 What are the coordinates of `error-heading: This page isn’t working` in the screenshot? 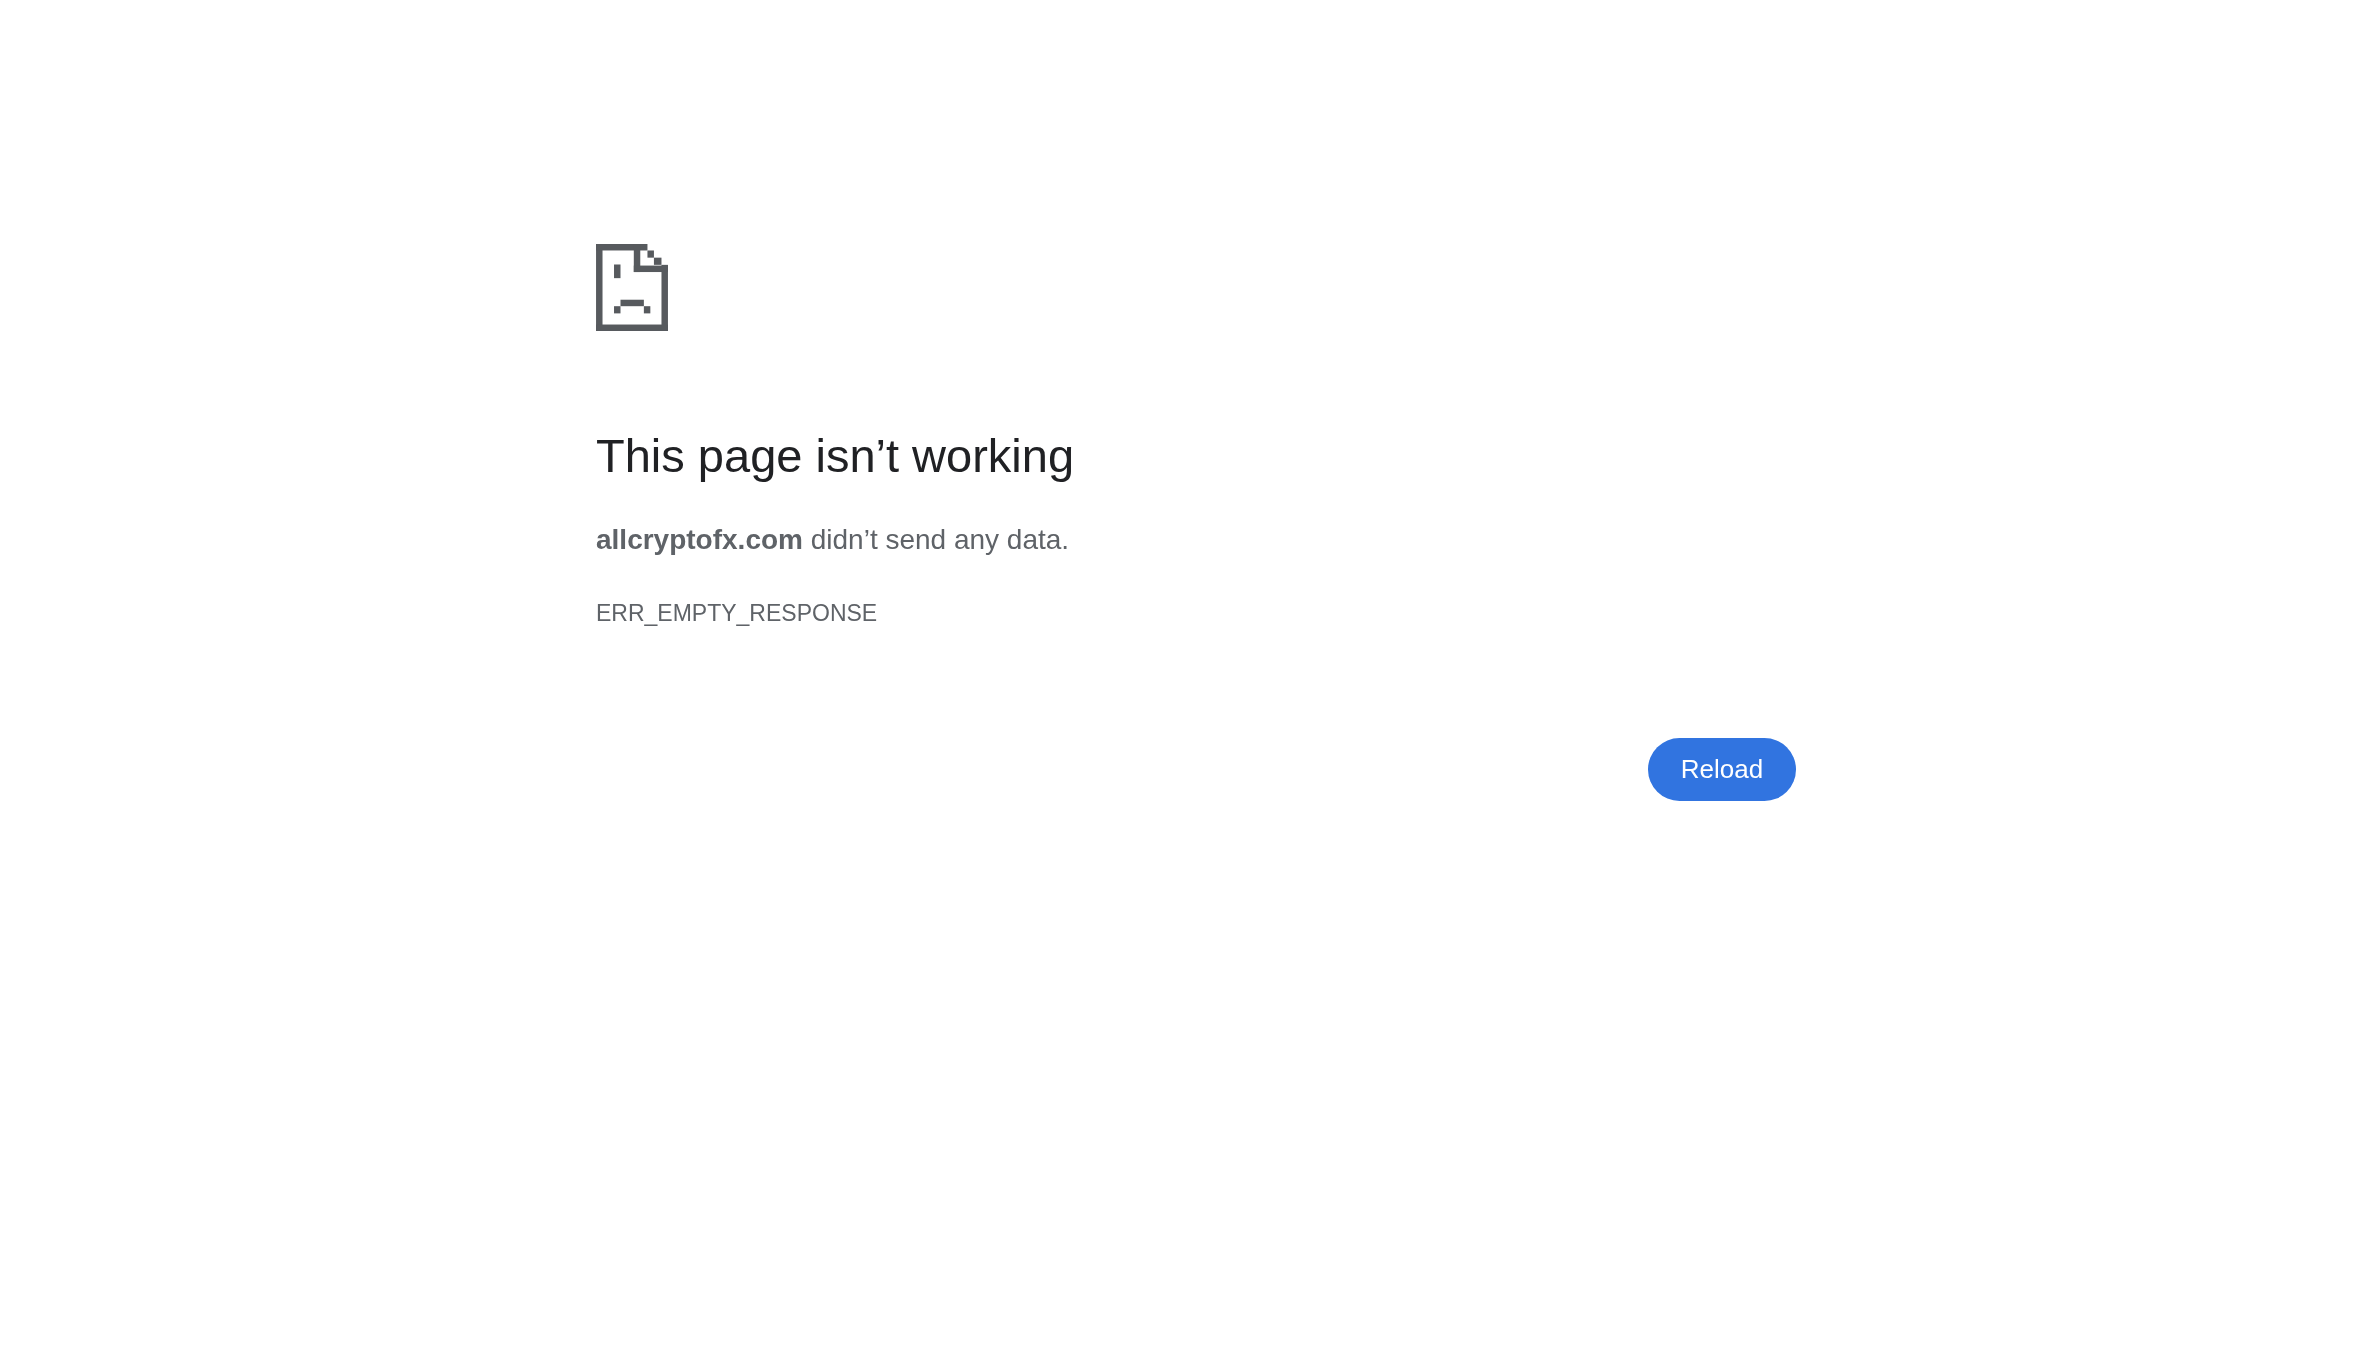 It's located at (836, 456).